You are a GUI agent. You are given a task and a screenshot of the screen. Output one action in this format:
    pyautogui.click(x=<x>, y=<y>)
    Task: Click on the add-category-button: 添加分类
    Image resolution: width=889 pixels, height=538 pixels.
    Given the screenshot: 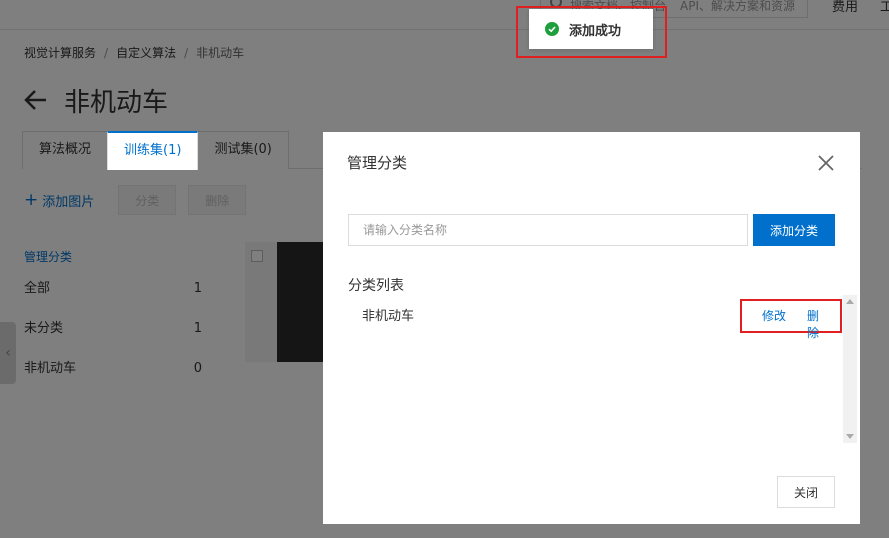 What is the action you would take?
    pyautogui.click(x=794, y=230)
    